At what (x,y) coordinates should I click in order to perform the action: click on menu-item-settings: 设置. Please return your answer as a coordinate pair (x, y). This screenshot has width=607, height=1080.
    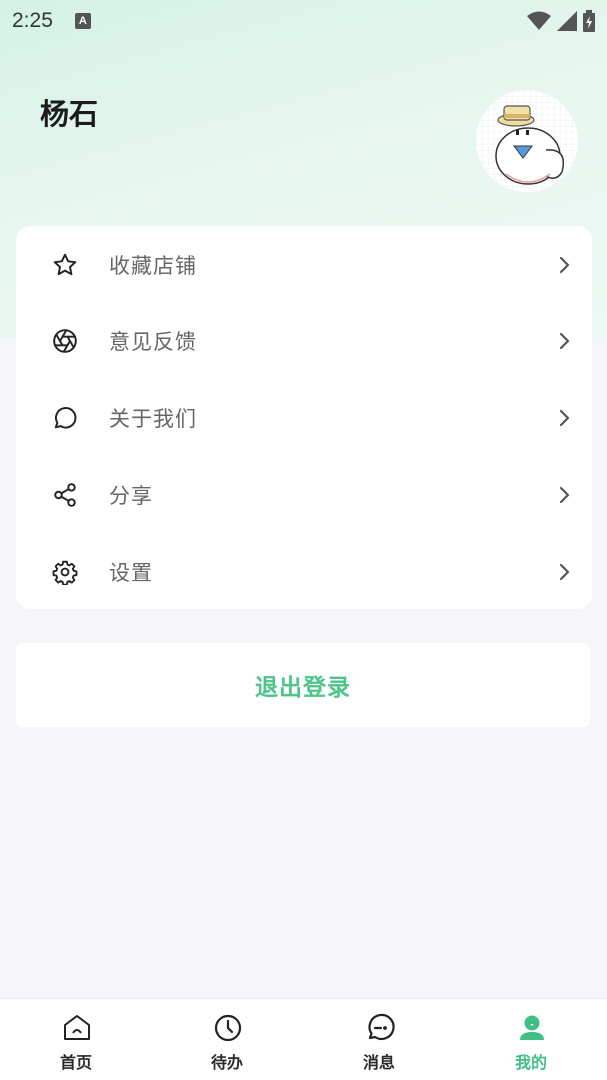
    Looking at the image, I should click on (304, 572).